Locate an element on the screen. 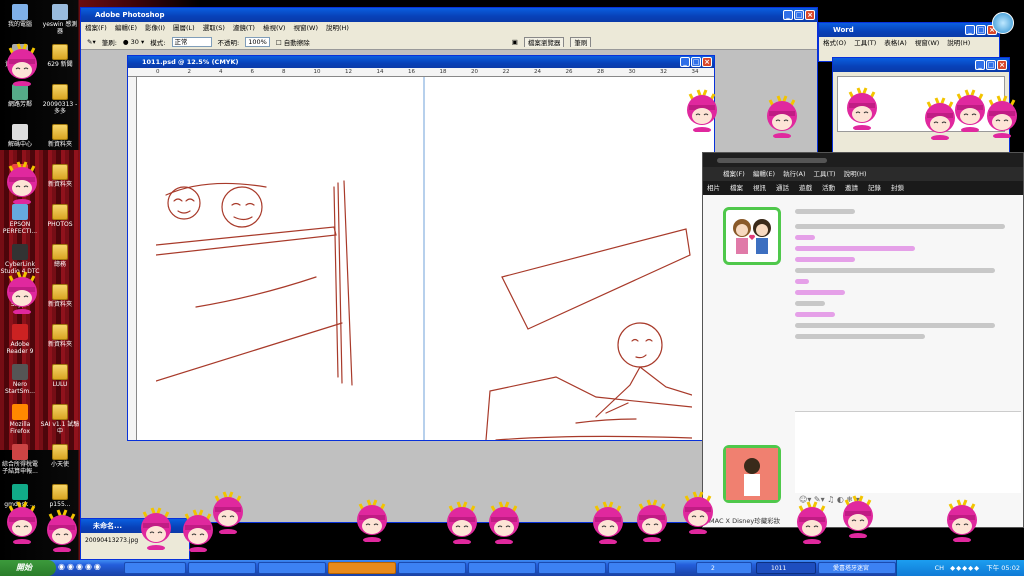 This screenshot has width=1024, height=576. word-menu-tools: 工具(T) is located at coordinates (865, 43).